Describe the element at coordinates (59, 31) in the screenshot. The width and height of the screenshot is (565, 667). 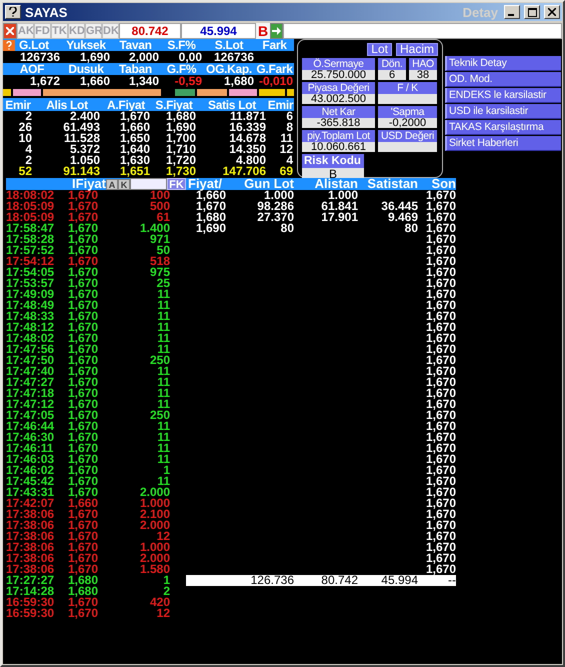
I see `toolbar-tab: TK` at that location.